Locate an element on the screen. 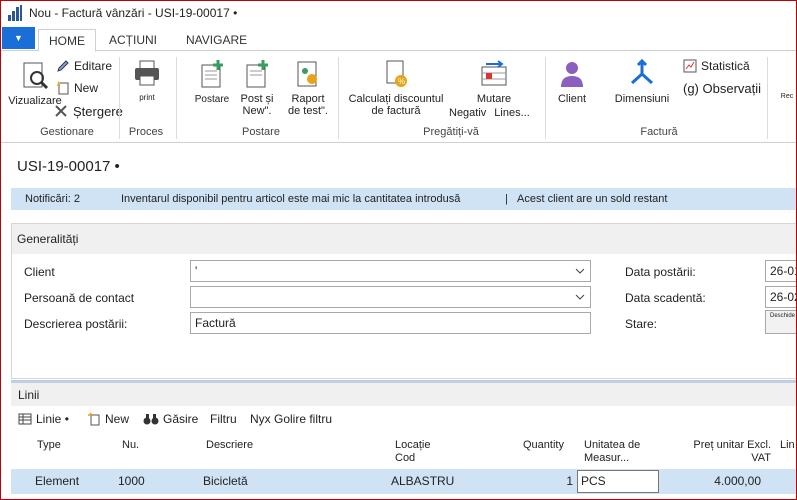 The image size is (797, 500). data-scadenta-label: Data scadentă: is located at coordinates (665, 298).